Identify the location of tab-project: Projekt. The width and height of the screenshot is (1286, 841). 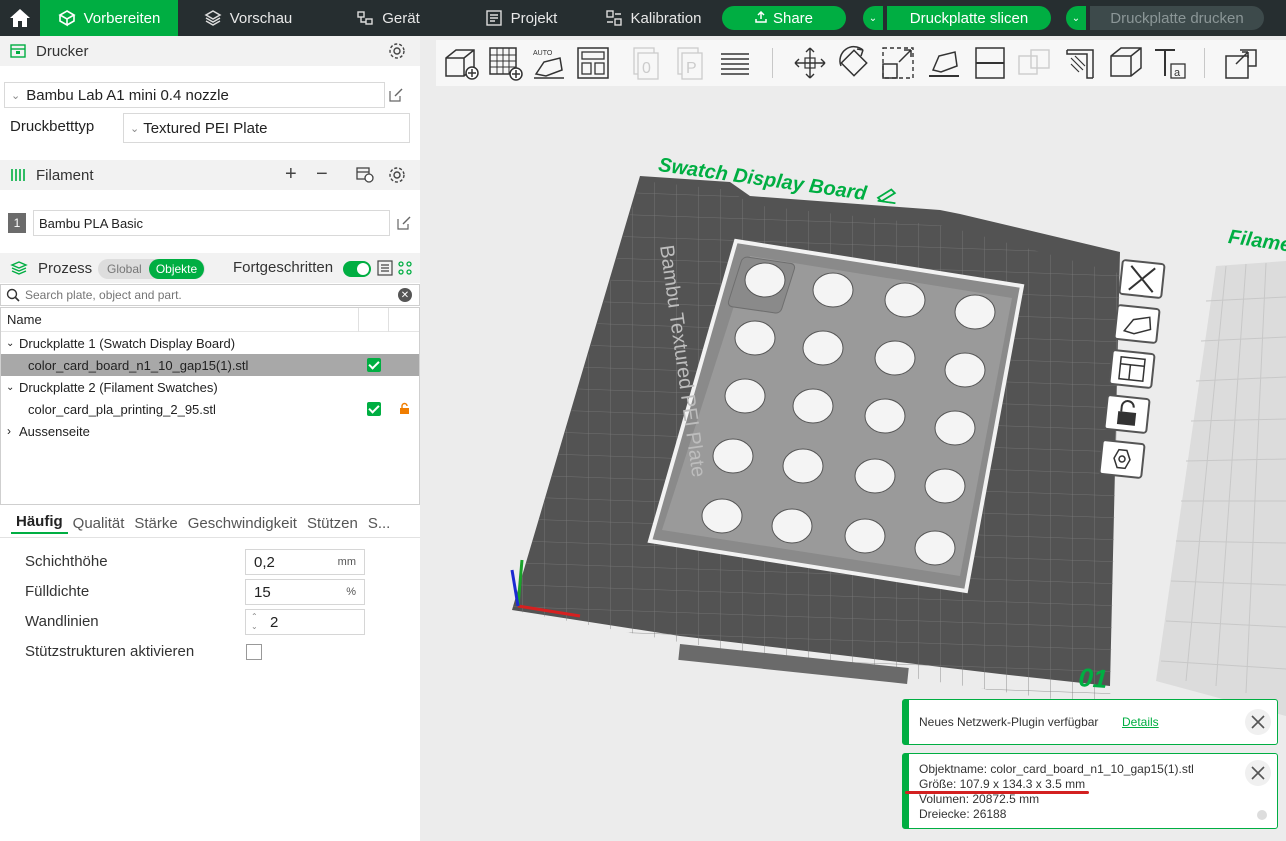
(521, 18).